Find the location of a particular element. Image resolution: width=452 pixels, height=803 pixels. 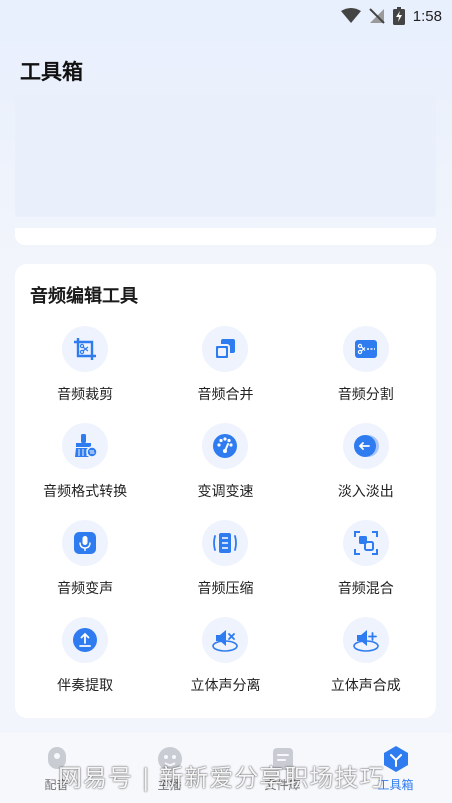

tool-label: 立体声分离 is located at coordinates (225, 686).